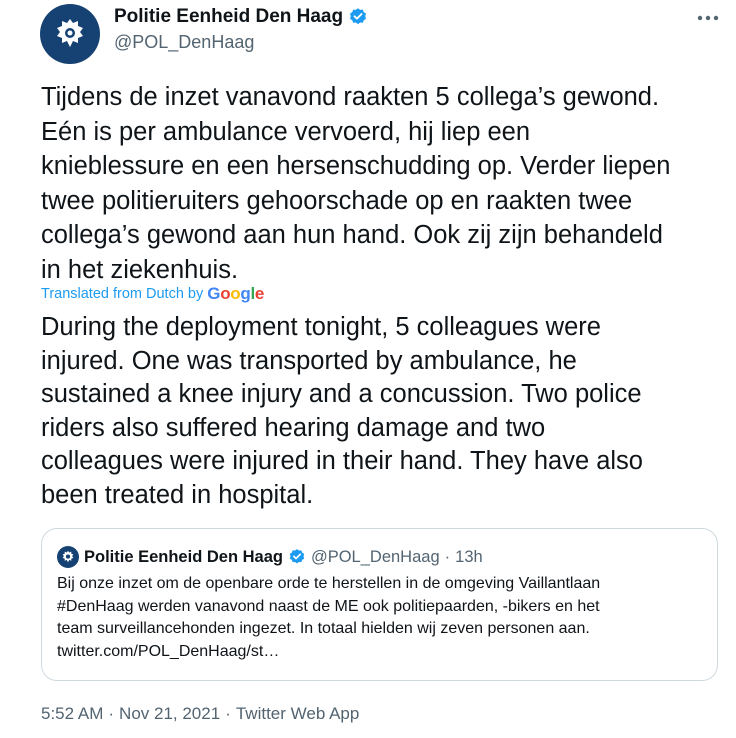 The height and width of the screenshot is (738, 736). Describe the element at coordinates (169, 714) in the screenshot. I see `tweet-date: Nov 21, 2021` at that location.